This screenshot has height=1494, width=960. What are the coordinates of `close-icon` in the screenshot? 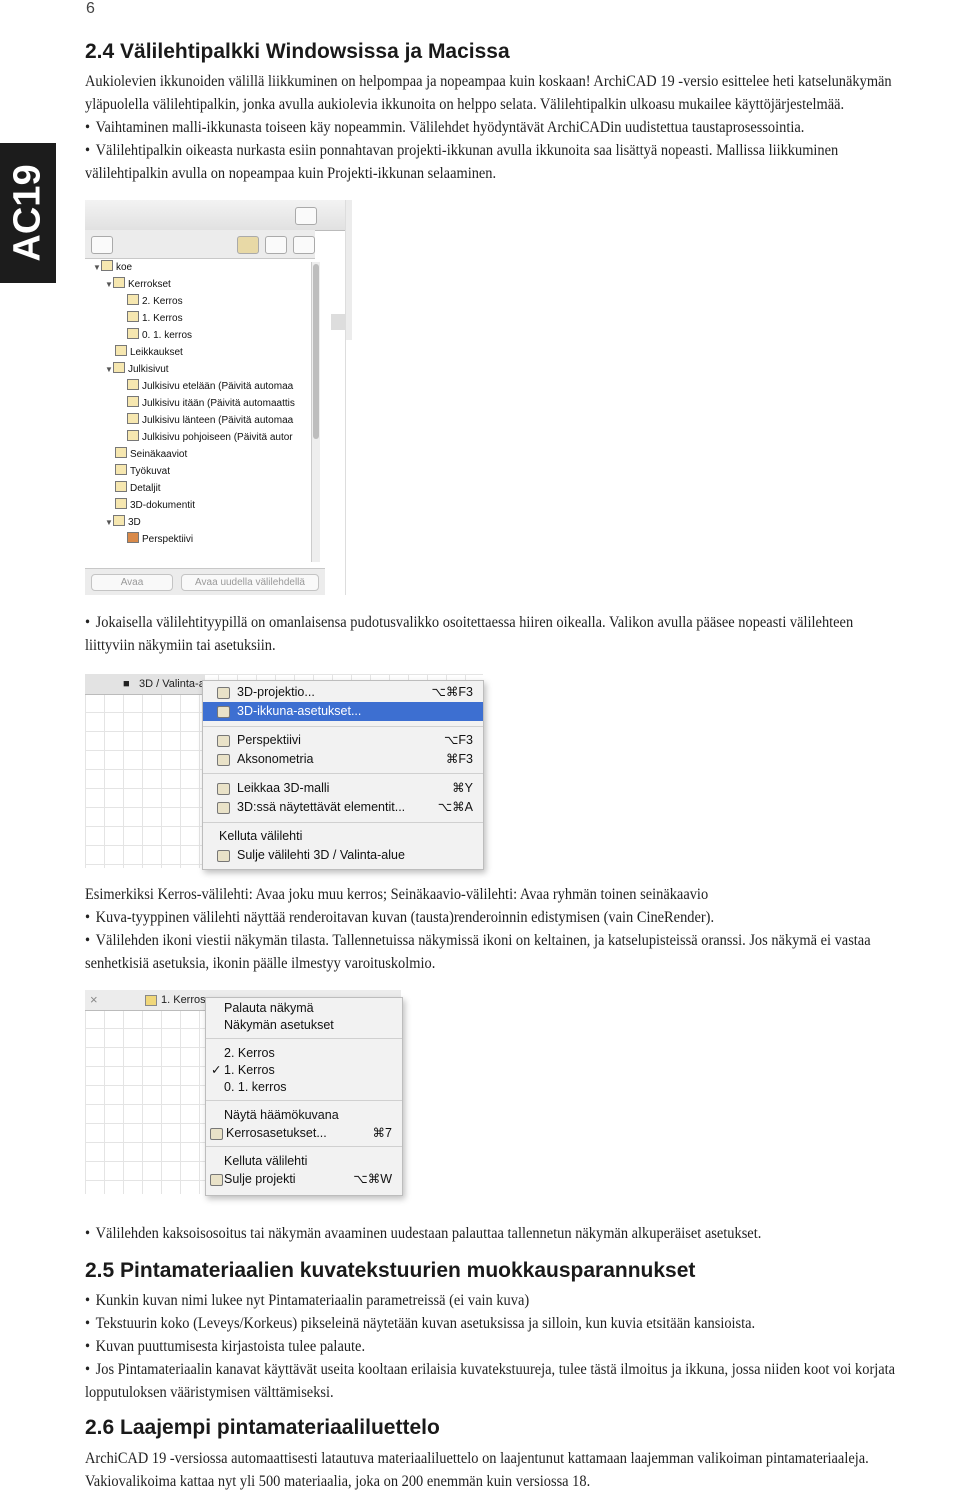 It's located at (223, 856).